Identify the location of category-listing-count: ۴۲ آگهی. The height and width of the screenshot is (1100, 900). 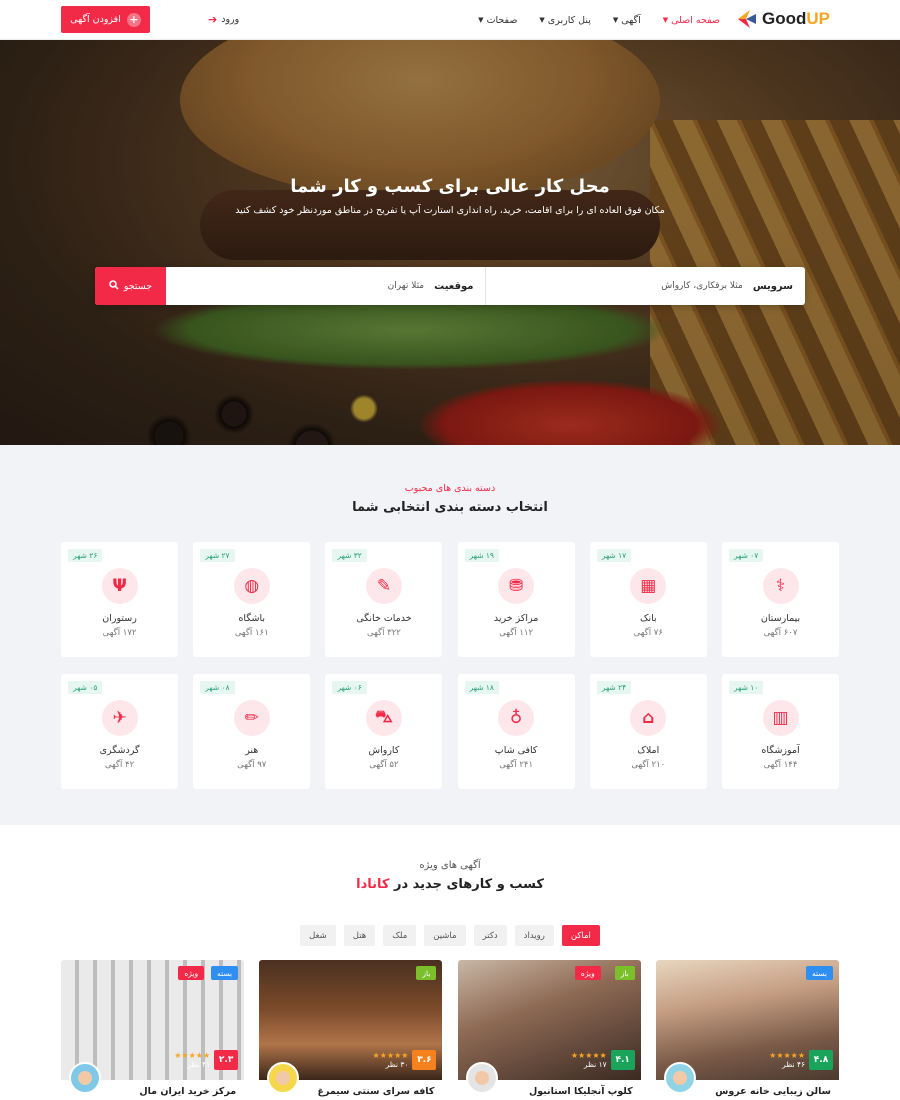
(119, 765).